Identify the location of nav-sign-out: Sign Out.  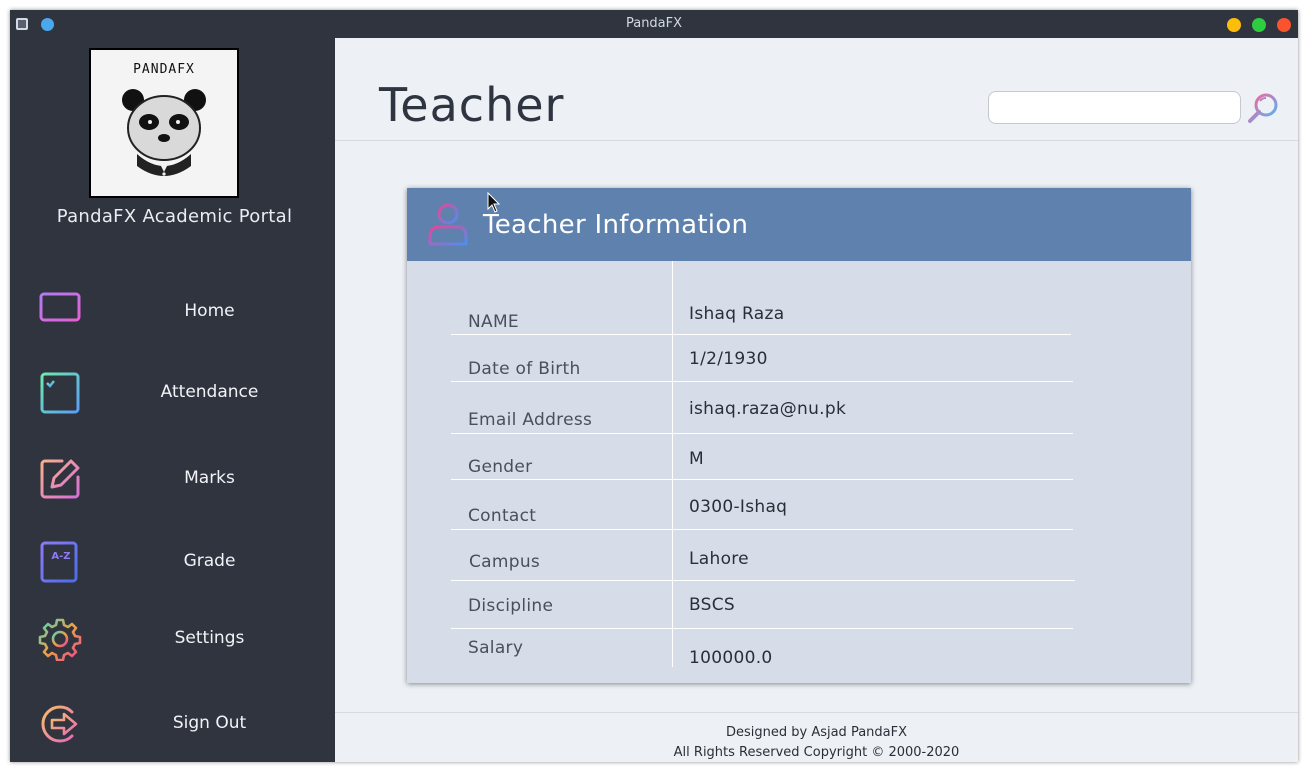
(174, 724).